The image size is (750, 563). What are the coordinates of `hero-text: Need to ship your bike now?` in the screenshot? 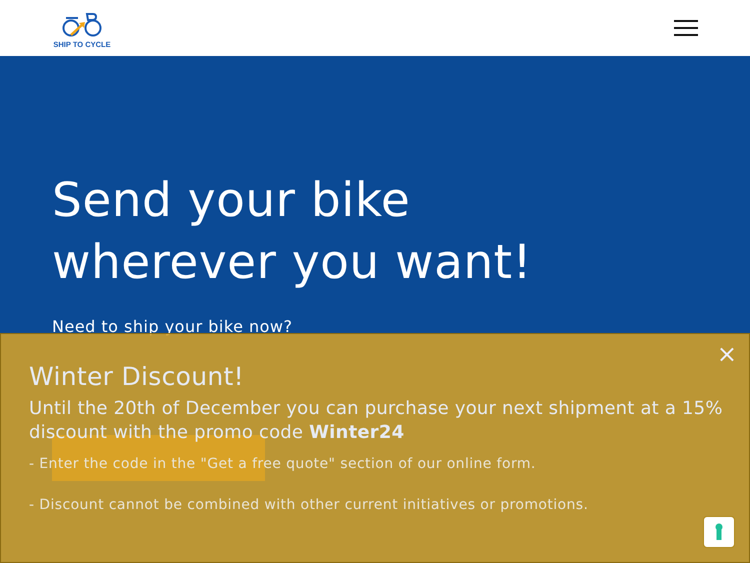 It's located at (172, 327).